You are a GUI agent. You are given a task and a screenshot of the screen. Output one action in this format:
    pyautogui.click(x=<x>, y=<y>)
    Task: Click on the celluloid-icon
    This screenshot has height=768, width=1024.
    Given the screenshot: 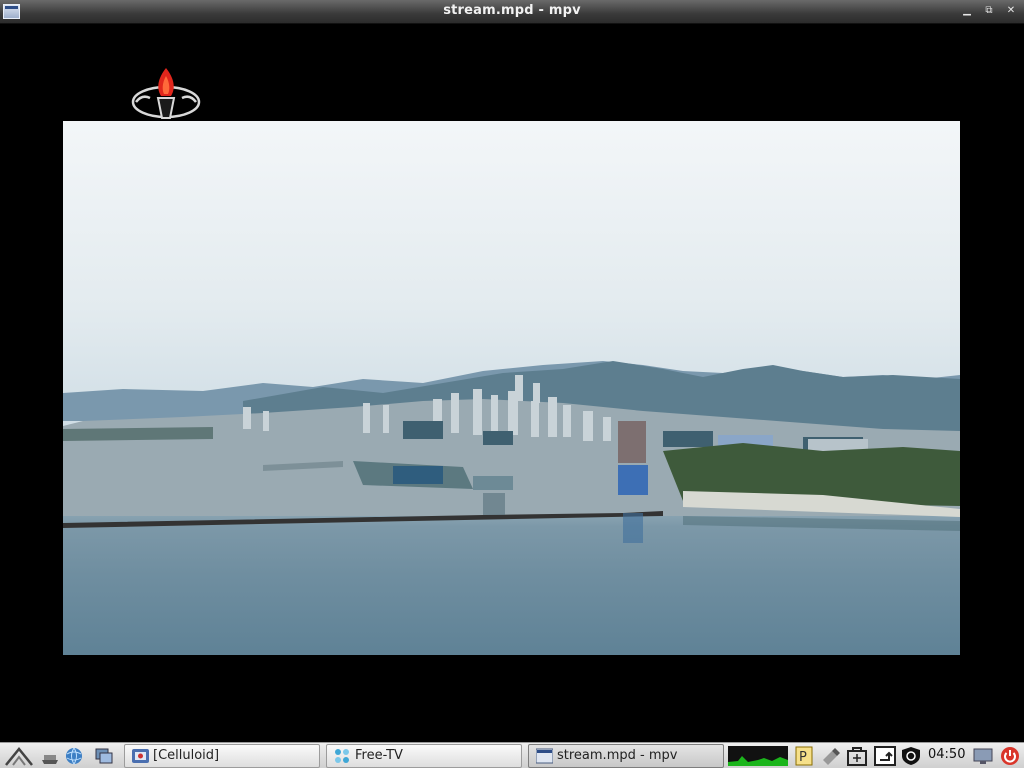 What is the action you would take?
    pyautogui.click(x=140, y=756)
    